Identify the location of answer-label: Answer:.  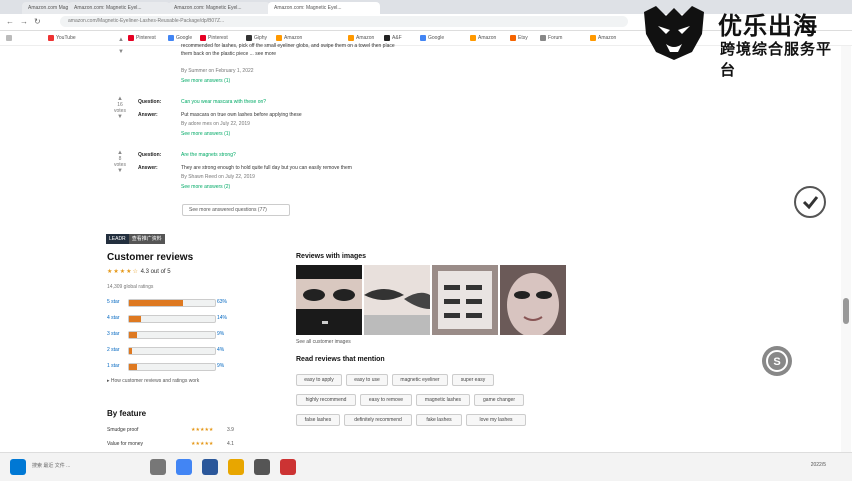
(148, 168).